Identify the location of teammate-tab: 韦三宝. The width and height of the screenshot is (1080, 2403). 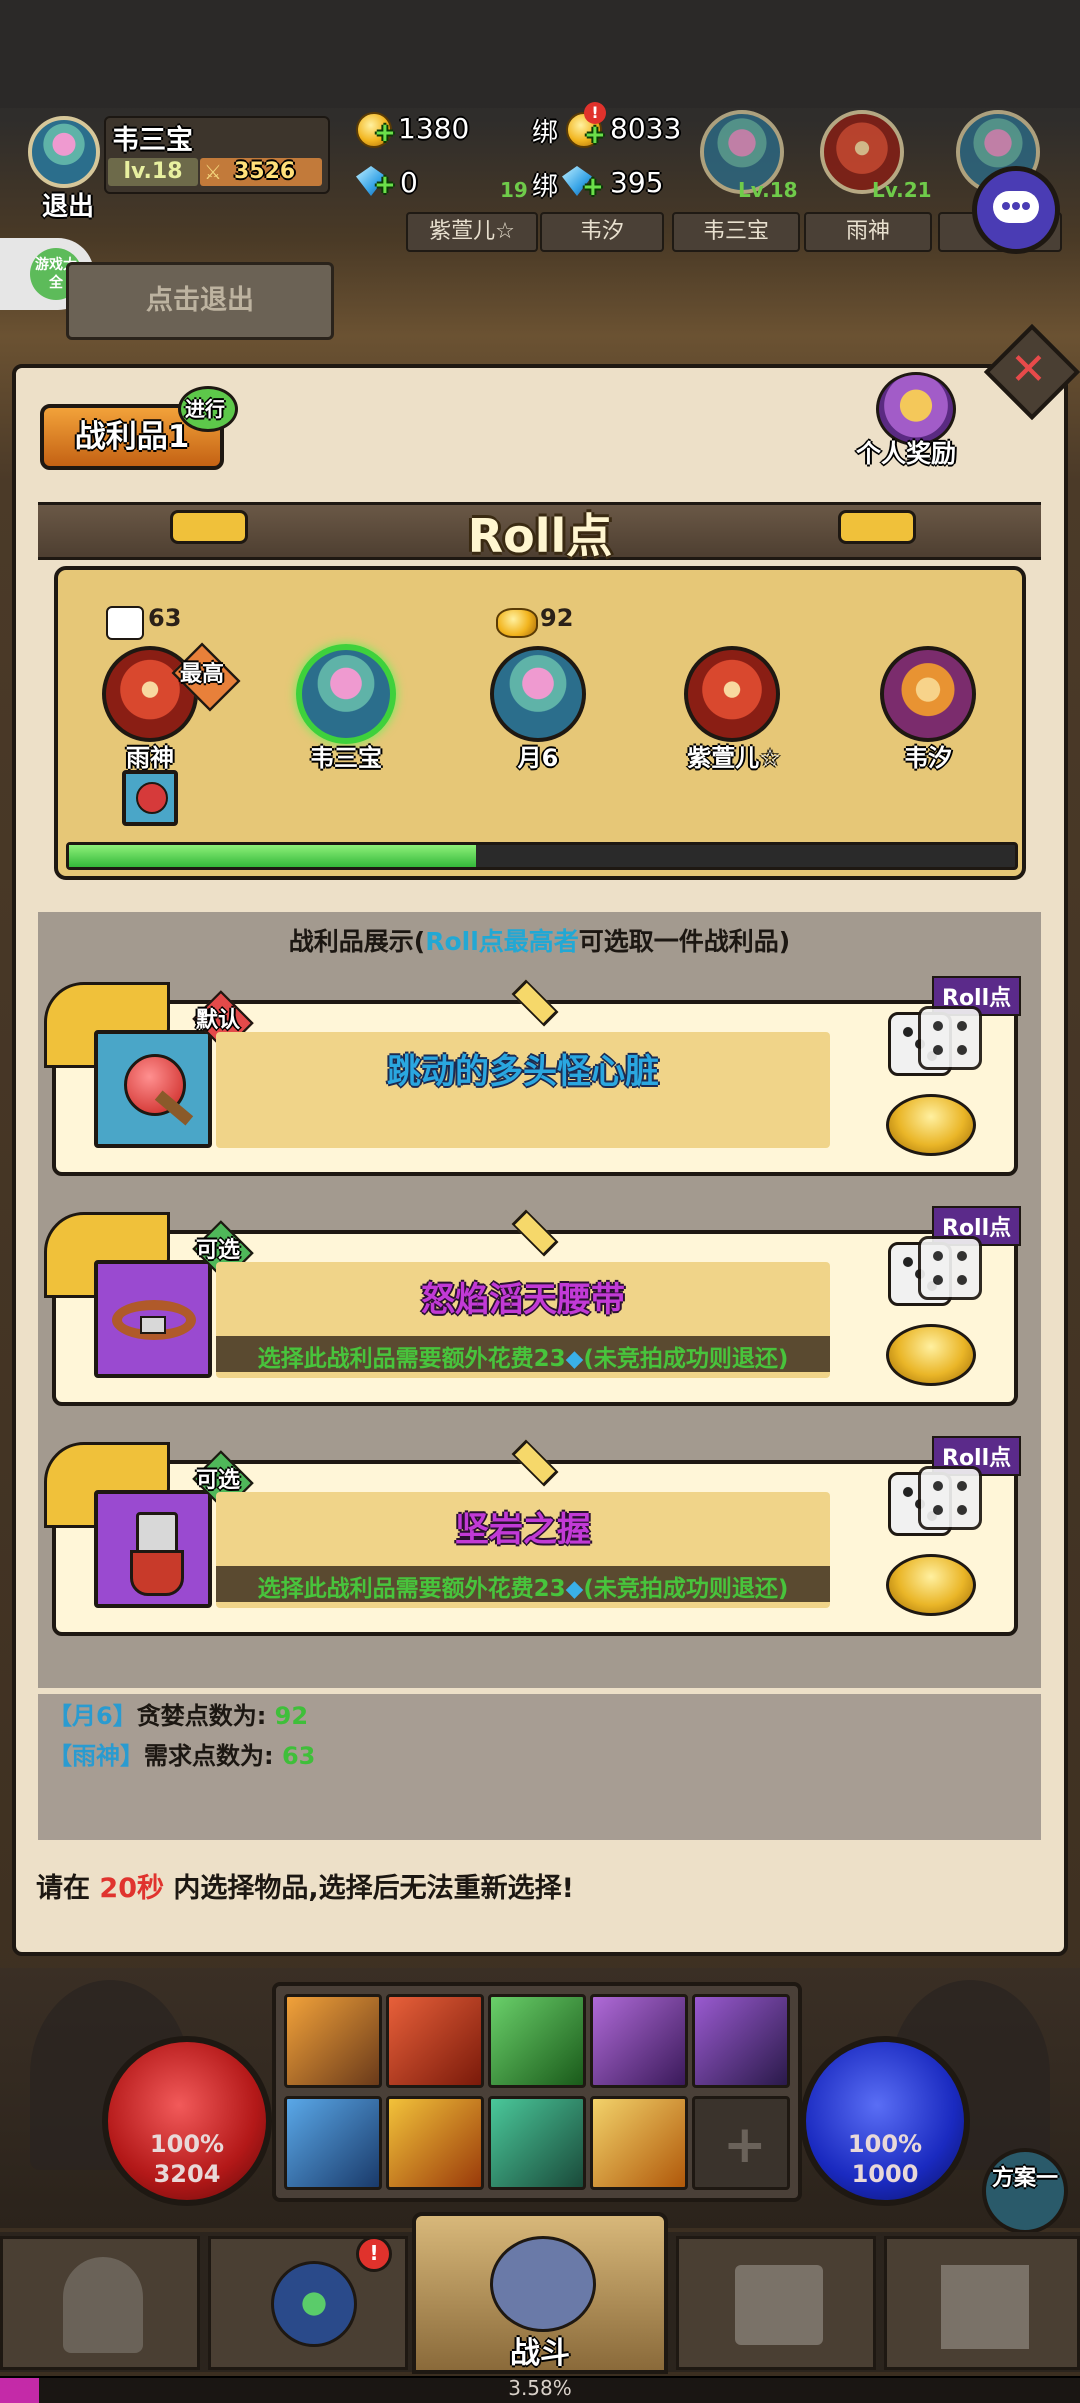
(736, 232).